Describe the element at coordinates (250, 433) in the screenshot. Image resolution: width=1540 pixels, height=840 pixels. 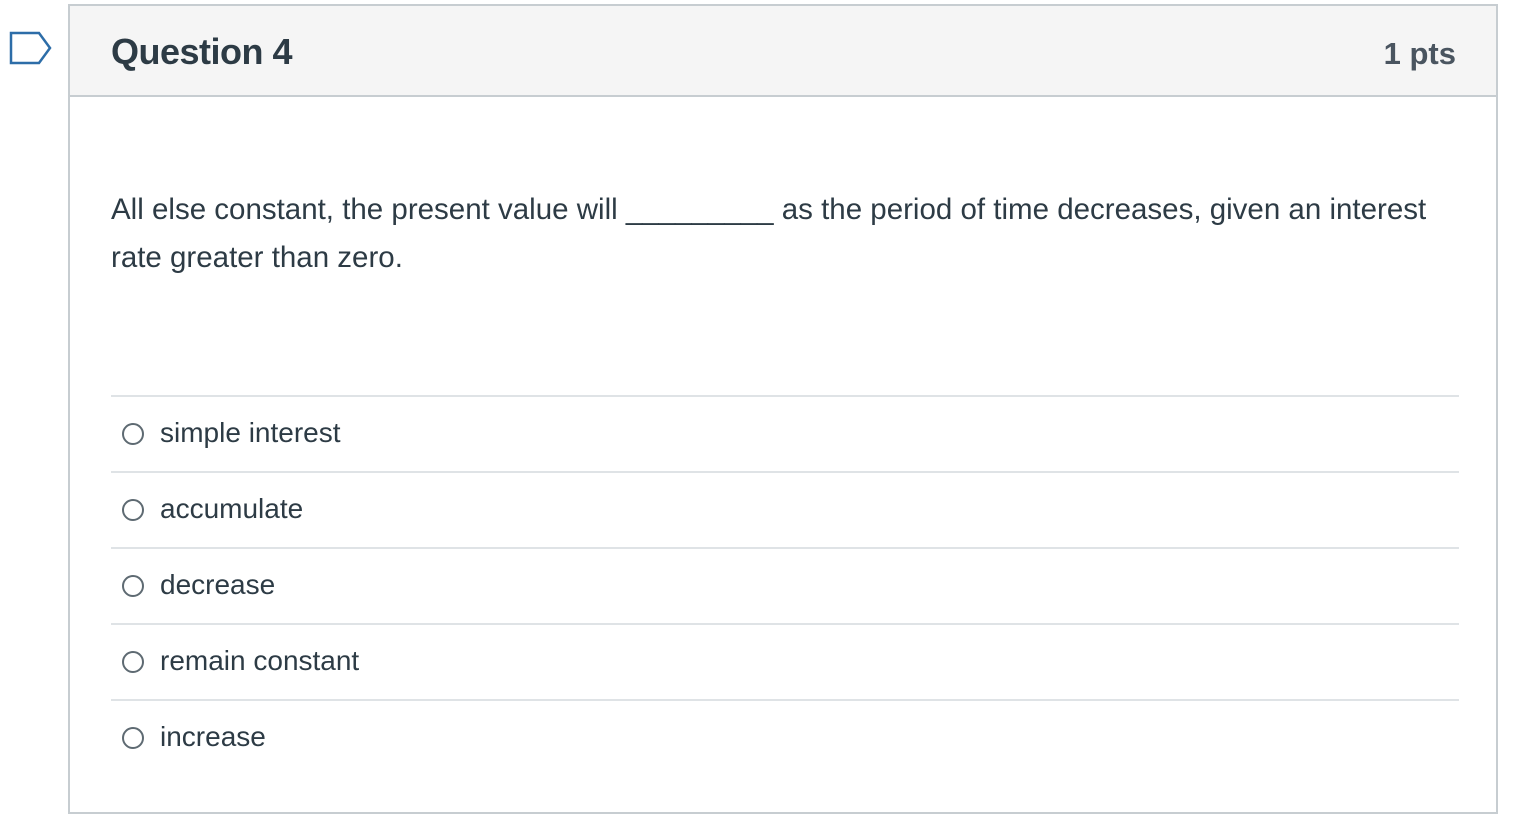
I see `answer-label: simple interest` at that location.